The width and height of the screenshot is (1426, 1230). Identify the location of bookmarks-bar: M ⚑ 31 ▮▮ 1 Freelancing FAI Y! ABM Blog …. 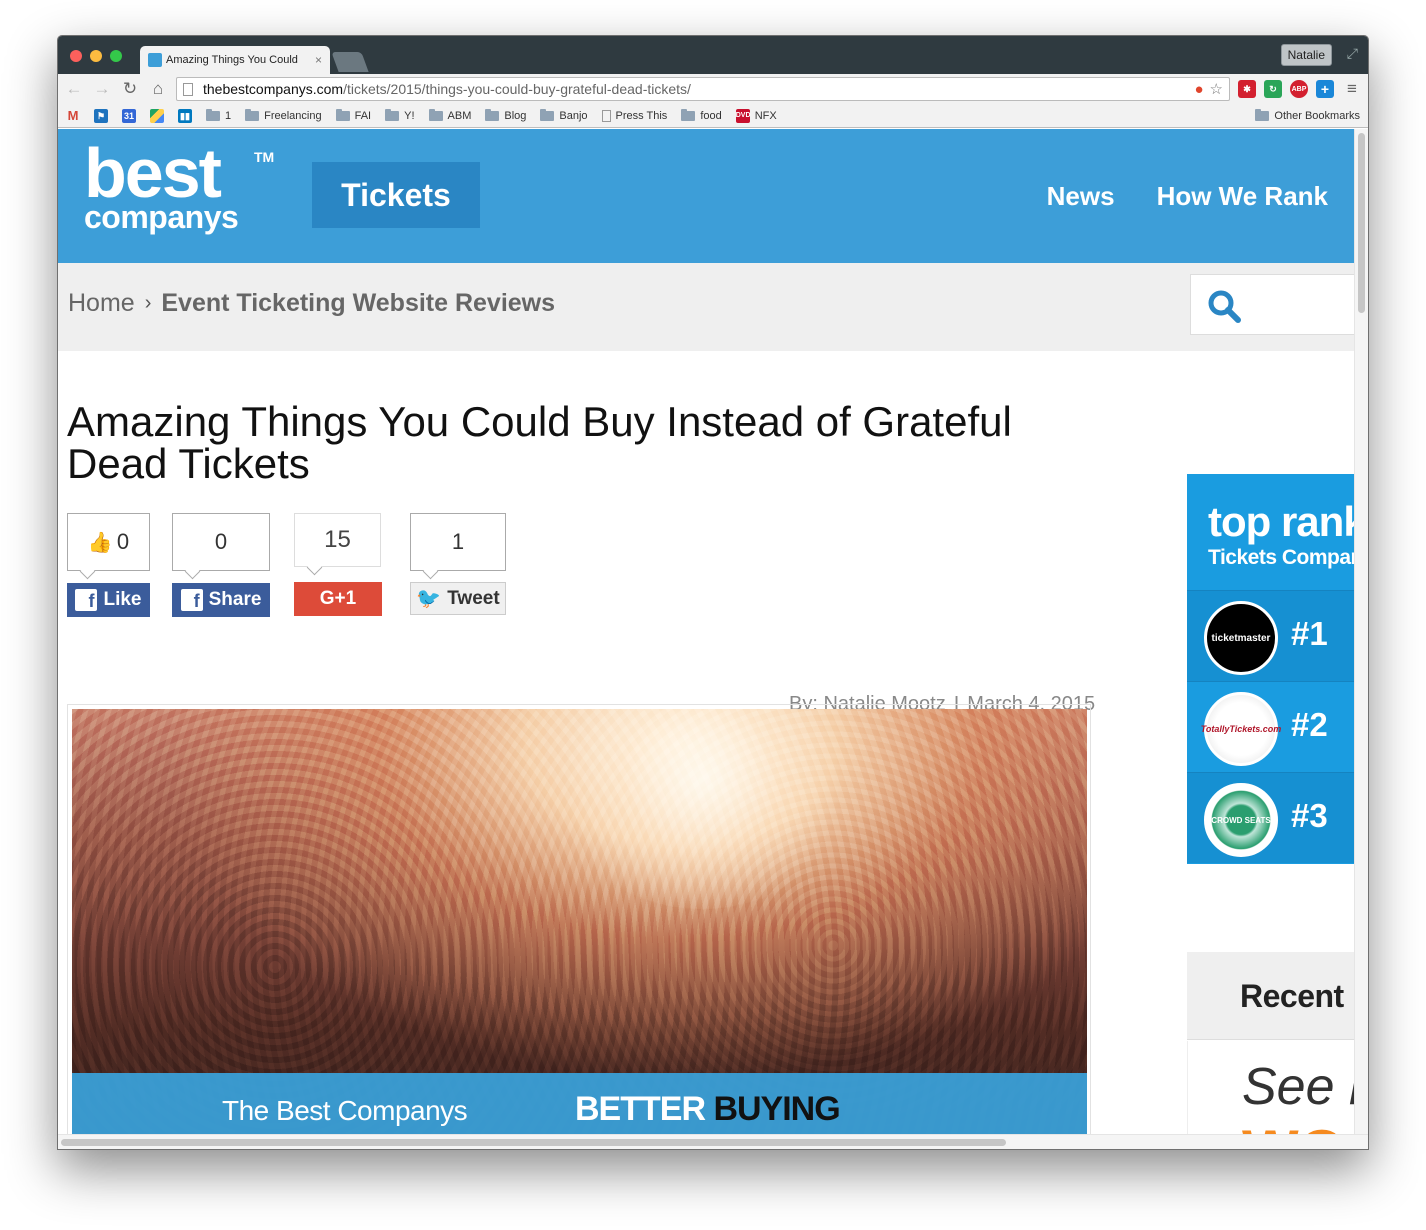
(713, 116).